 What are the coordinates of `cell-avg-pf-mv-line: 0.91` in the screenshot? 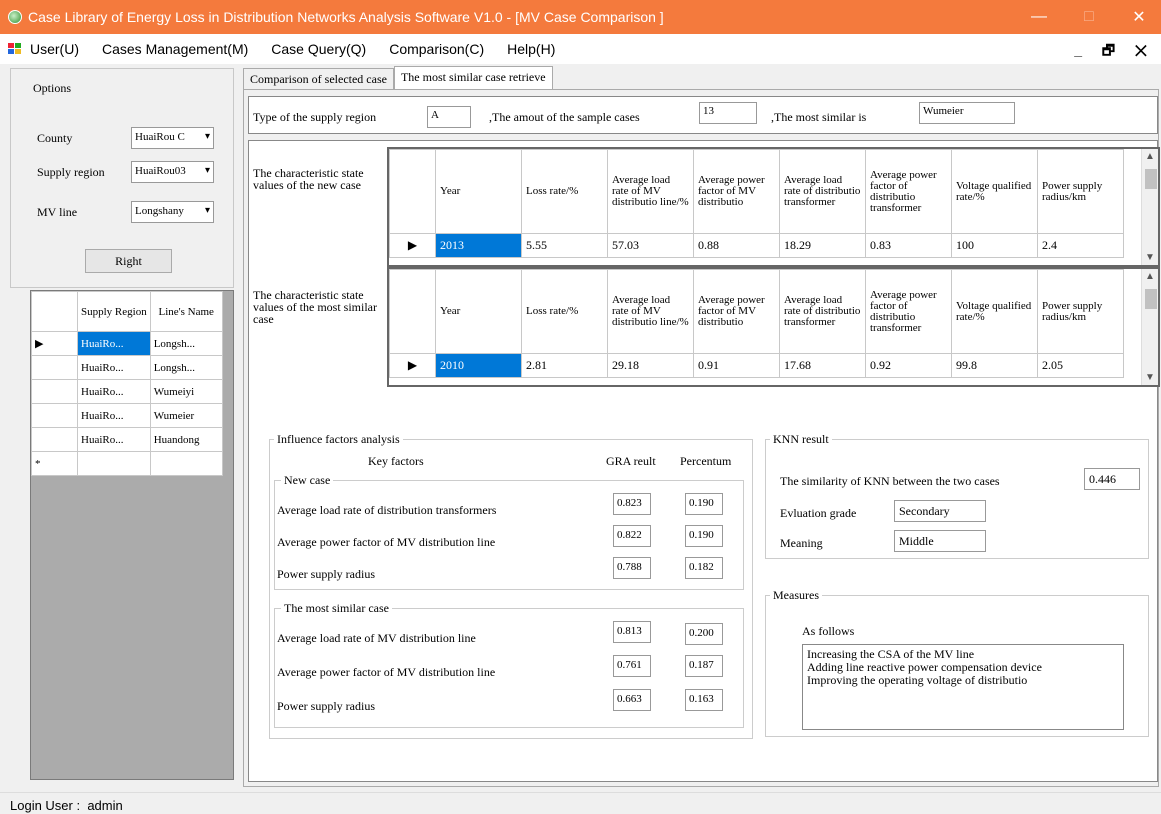 It's located at (736, 365).